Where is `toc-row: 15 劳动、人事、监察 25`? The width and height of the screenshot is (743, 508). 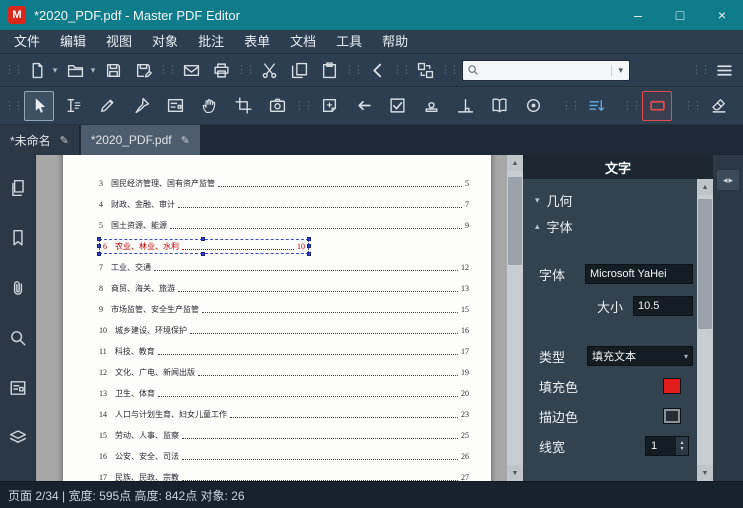
toc-row: 15 劳动、人事、监察 25 is located at coordinates (284, 435).